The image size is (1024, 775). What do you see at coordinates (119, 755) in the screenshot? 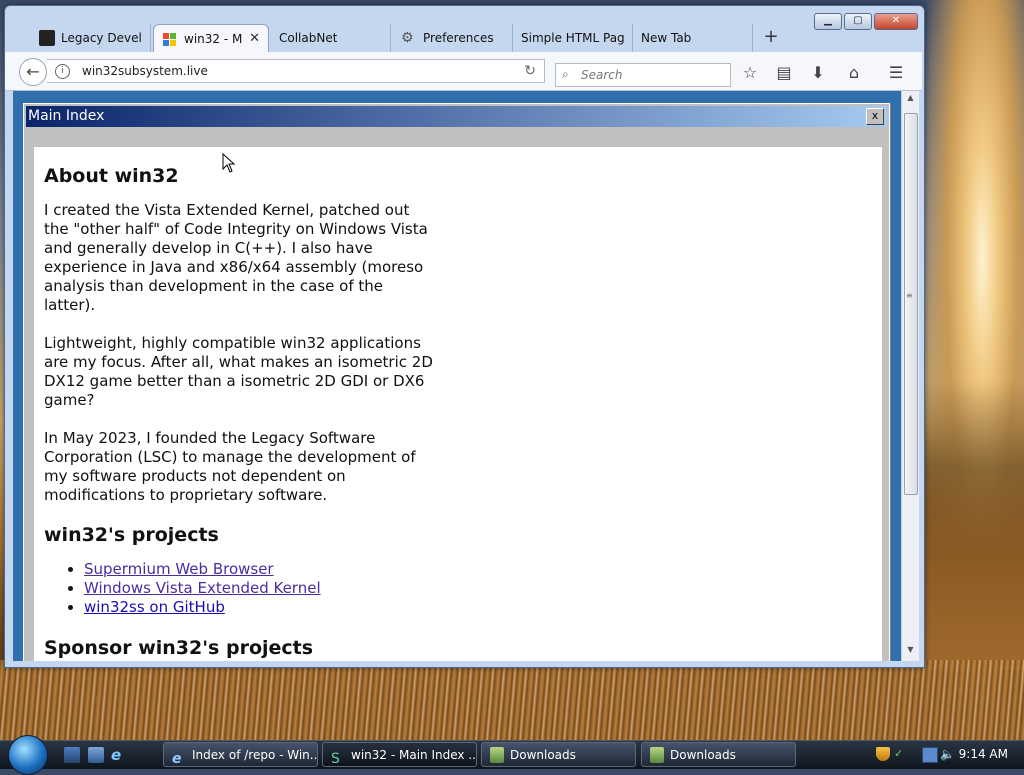
I see `ie-quicklaunch-icon: e` at bounding box center [119, 755].